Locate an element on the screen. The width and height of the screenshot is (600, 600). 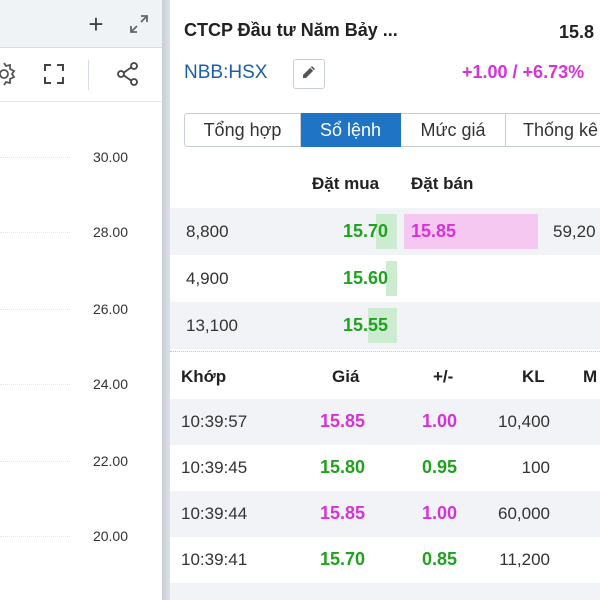
order-book-row: 8,800 15.70 15.85 59,20 is located at coordinates (385, 231).